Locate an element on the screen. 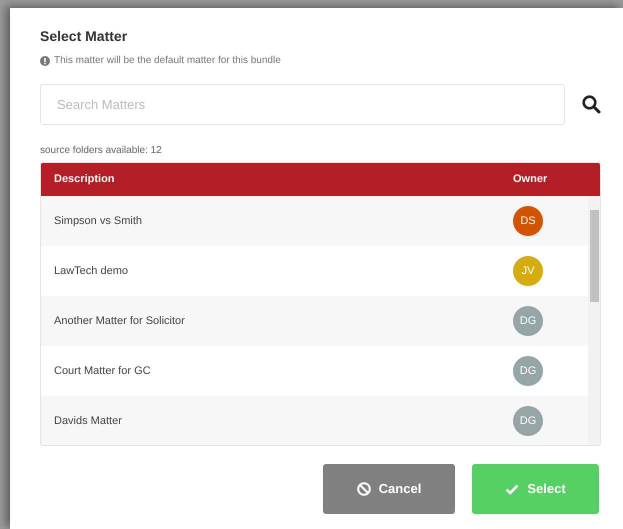  cancel-button: Cancel is located at coordinates (389, 489).